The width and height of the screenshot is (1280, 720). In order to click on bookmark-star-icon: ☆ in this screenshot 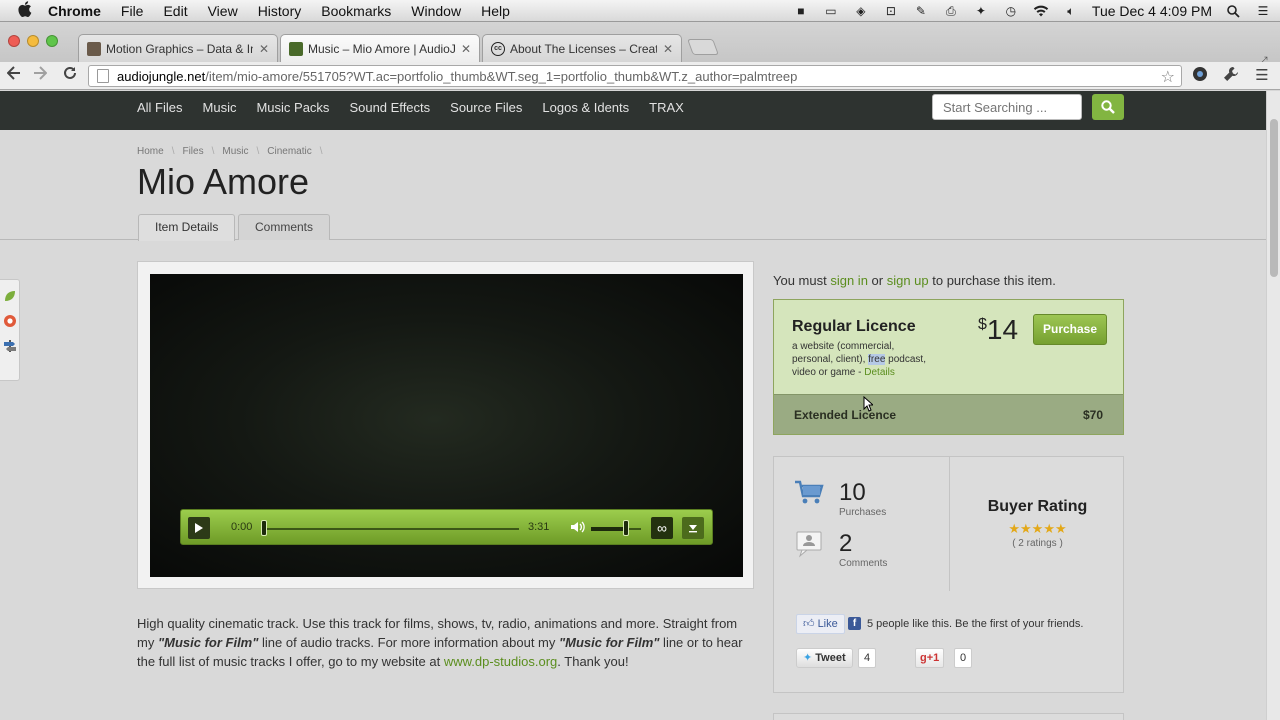, I will do `click(1168, 77)`.